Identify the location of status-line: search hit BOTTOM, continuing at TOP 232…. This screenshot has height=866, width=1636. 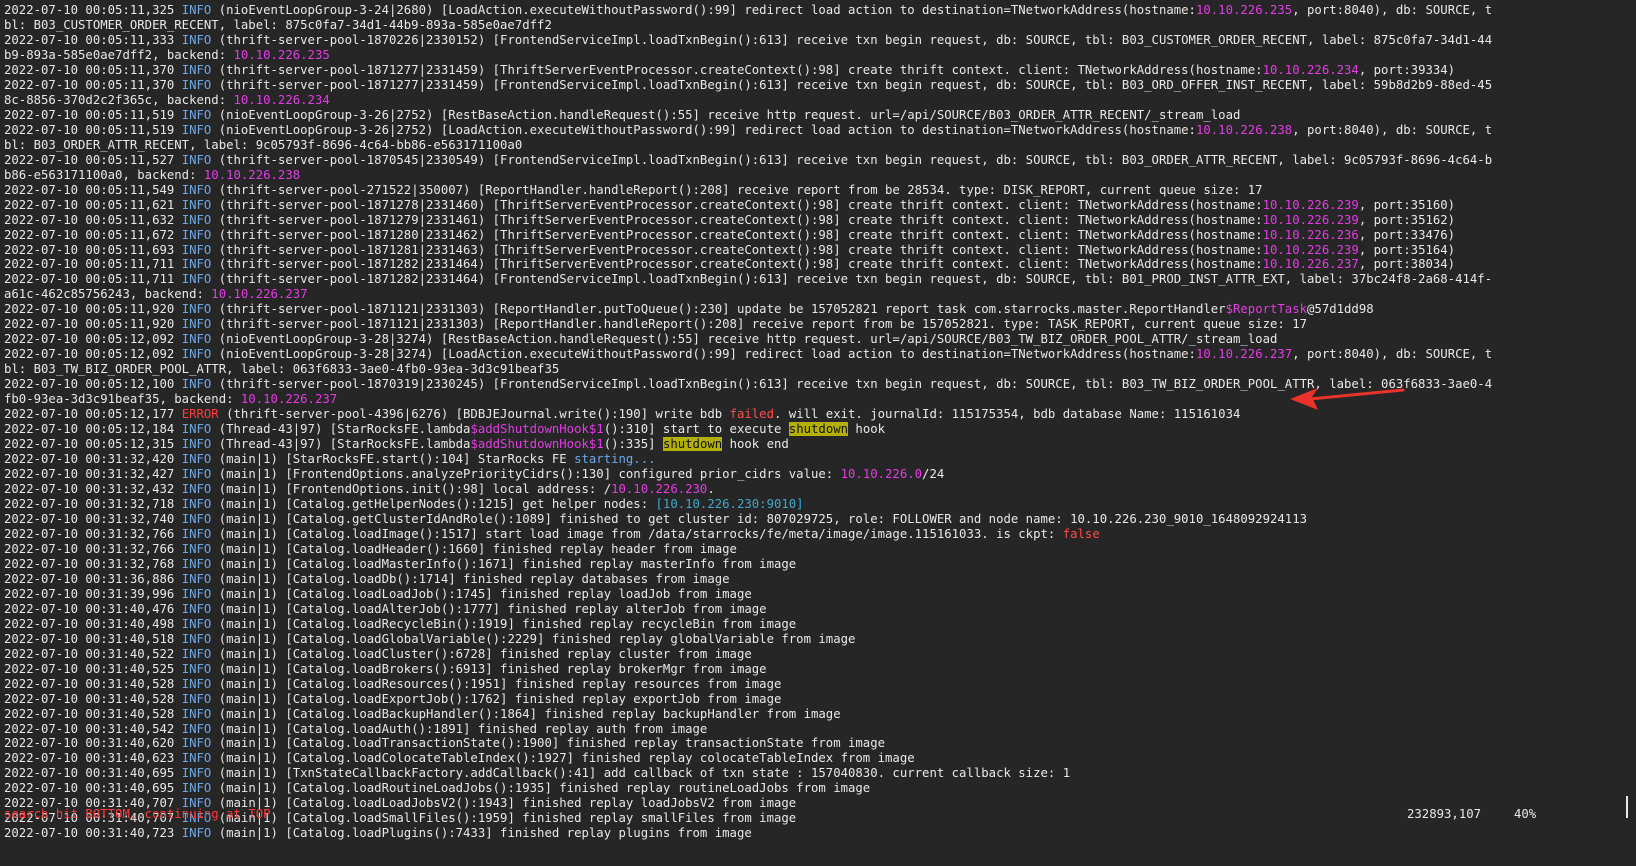
(809, 815).